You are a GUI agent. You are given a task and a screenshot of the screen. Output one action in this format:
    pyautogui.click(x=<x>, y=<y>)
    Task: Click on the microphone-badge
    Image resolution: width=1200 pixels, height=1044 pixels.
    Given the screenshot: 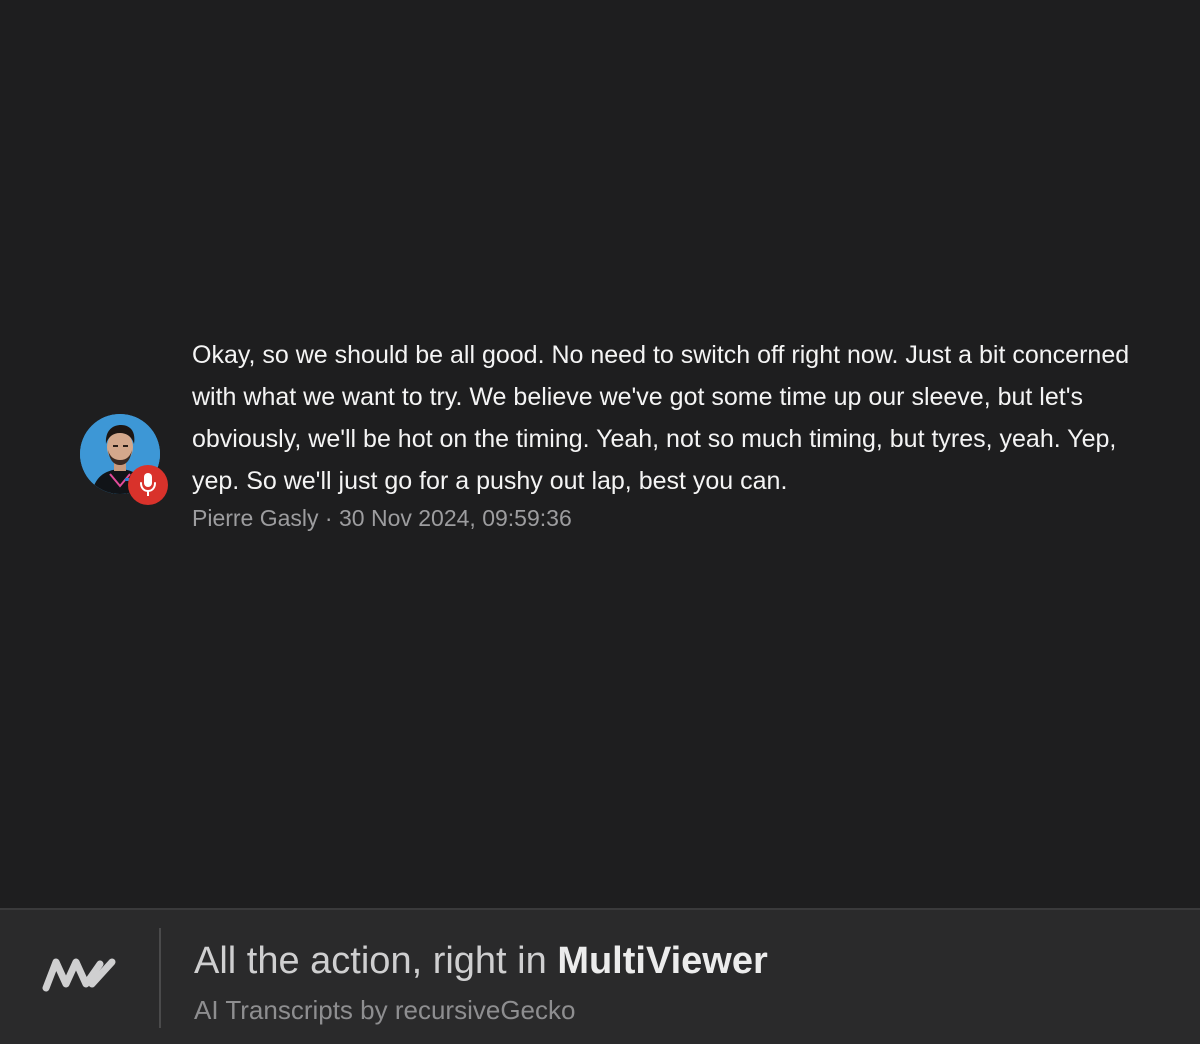 What is the action you would take?
    pyautogui.click(x=148, y=485)
    